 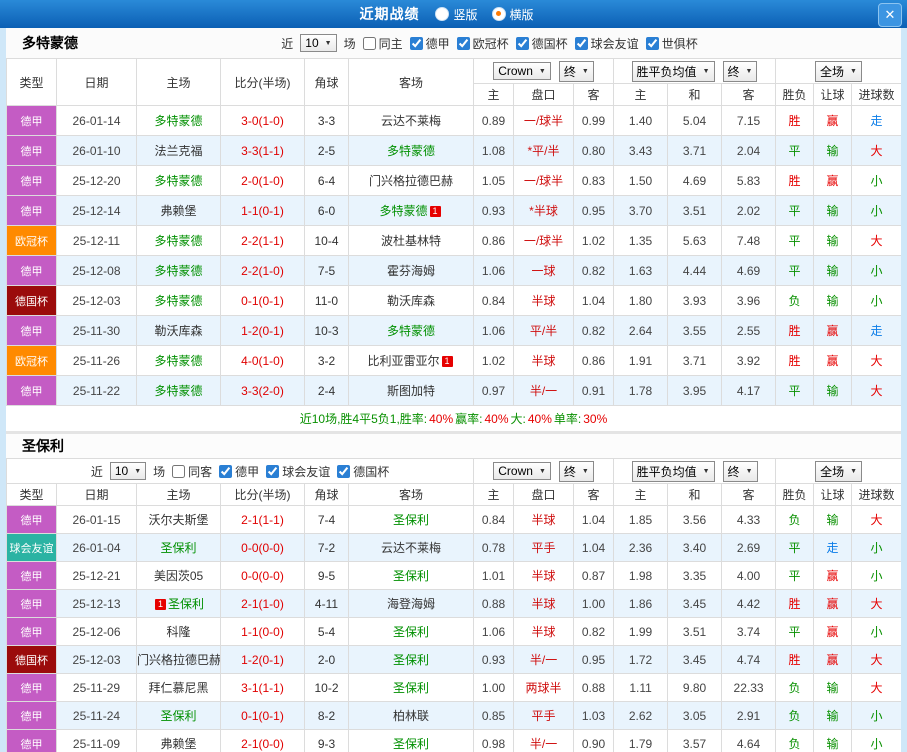 What do you see at coordinates (411, 271) in the screenshot?
I see `team-link: 霍芬海姆` at bounding box center [411, 271].